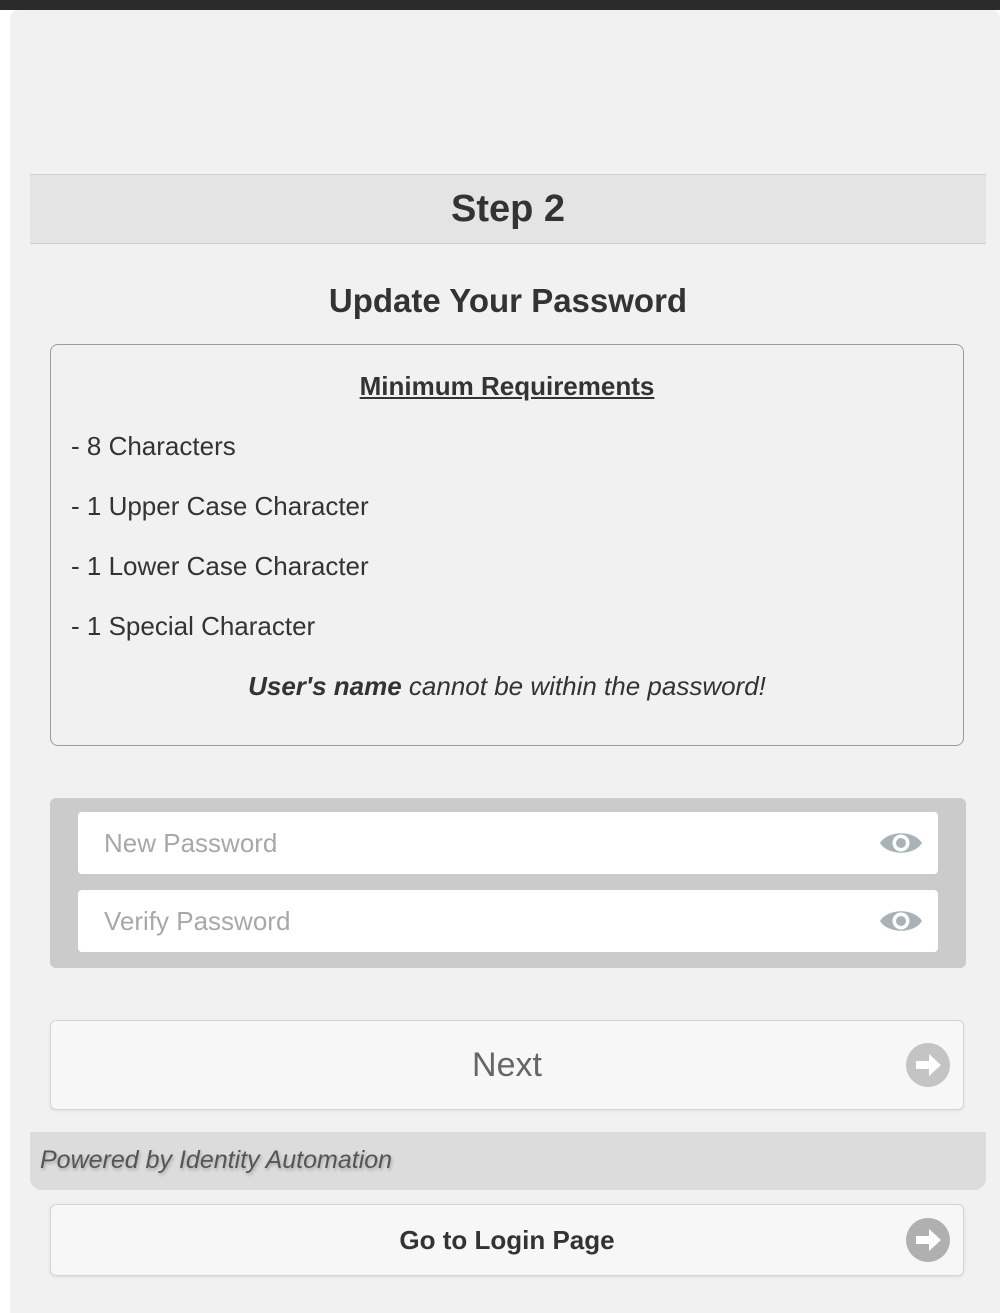 This screenshot has width=1000, height=1313. I want to click on new-password-field, so click(508, 843).